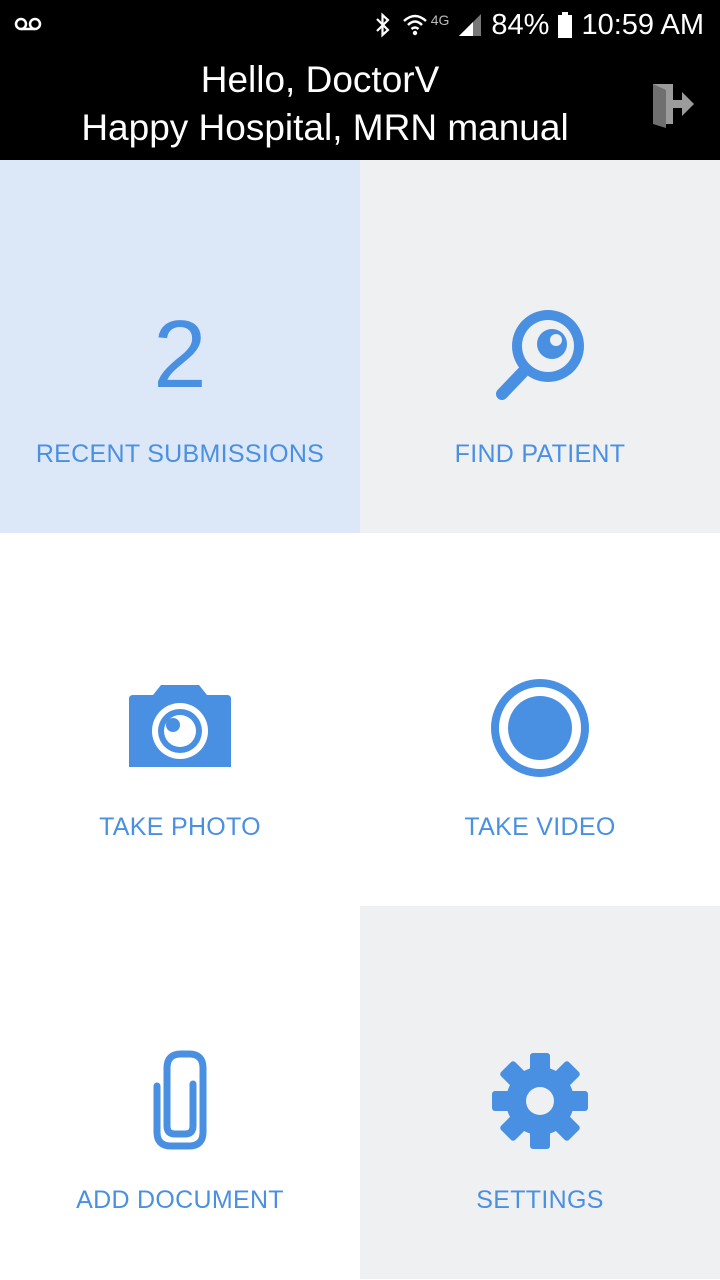 The width and height of the screenshot is (720, 1280). I want to click on recent-submissions-count: 2, so click(180, 354).